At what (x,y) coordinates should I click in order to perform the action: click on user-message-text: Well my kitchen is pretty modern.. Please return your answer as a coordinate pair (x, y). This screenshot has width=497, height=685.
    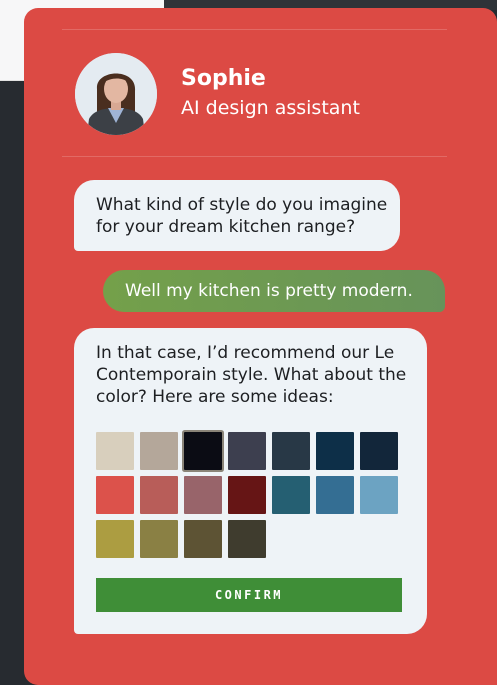
    Looking at the image, I should click on (269, 291).